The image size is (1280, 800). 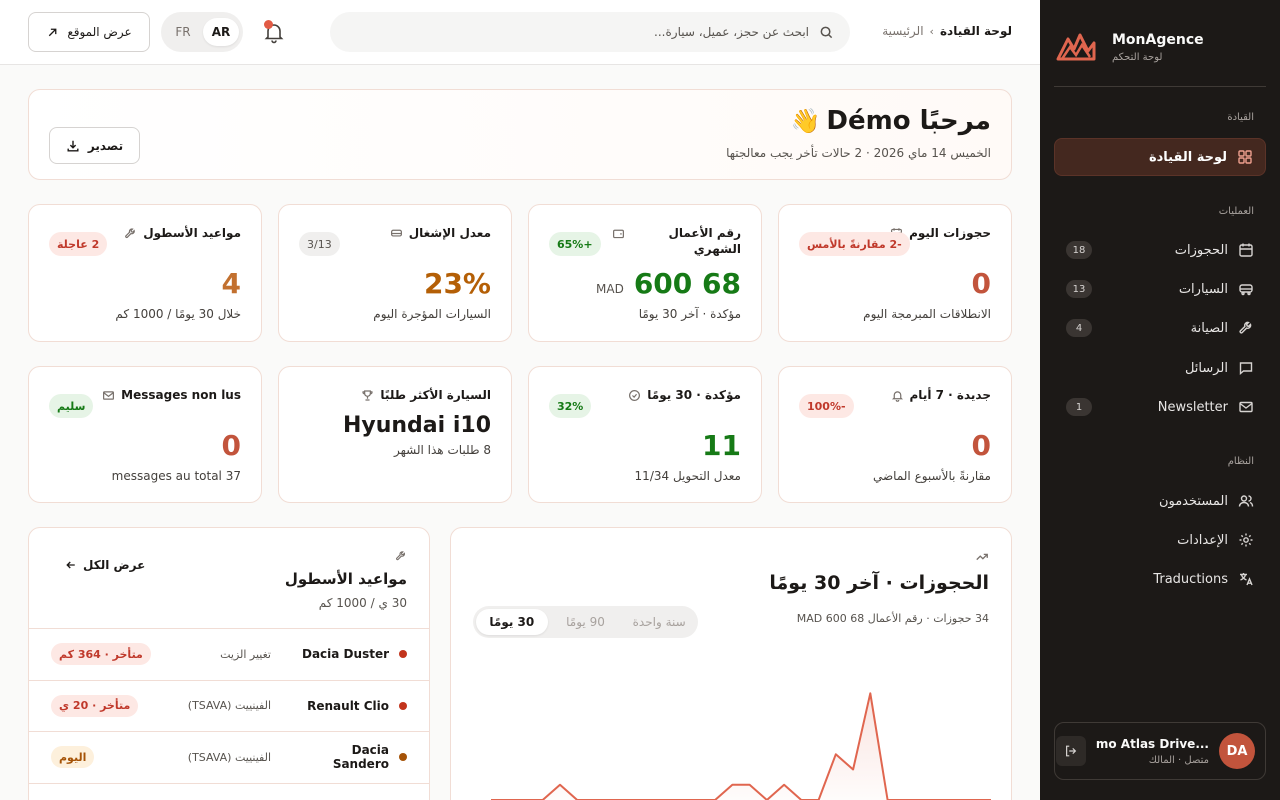 I want to click on sidebar-item-cars: السيارات 13, so click(x=1160, y=289).